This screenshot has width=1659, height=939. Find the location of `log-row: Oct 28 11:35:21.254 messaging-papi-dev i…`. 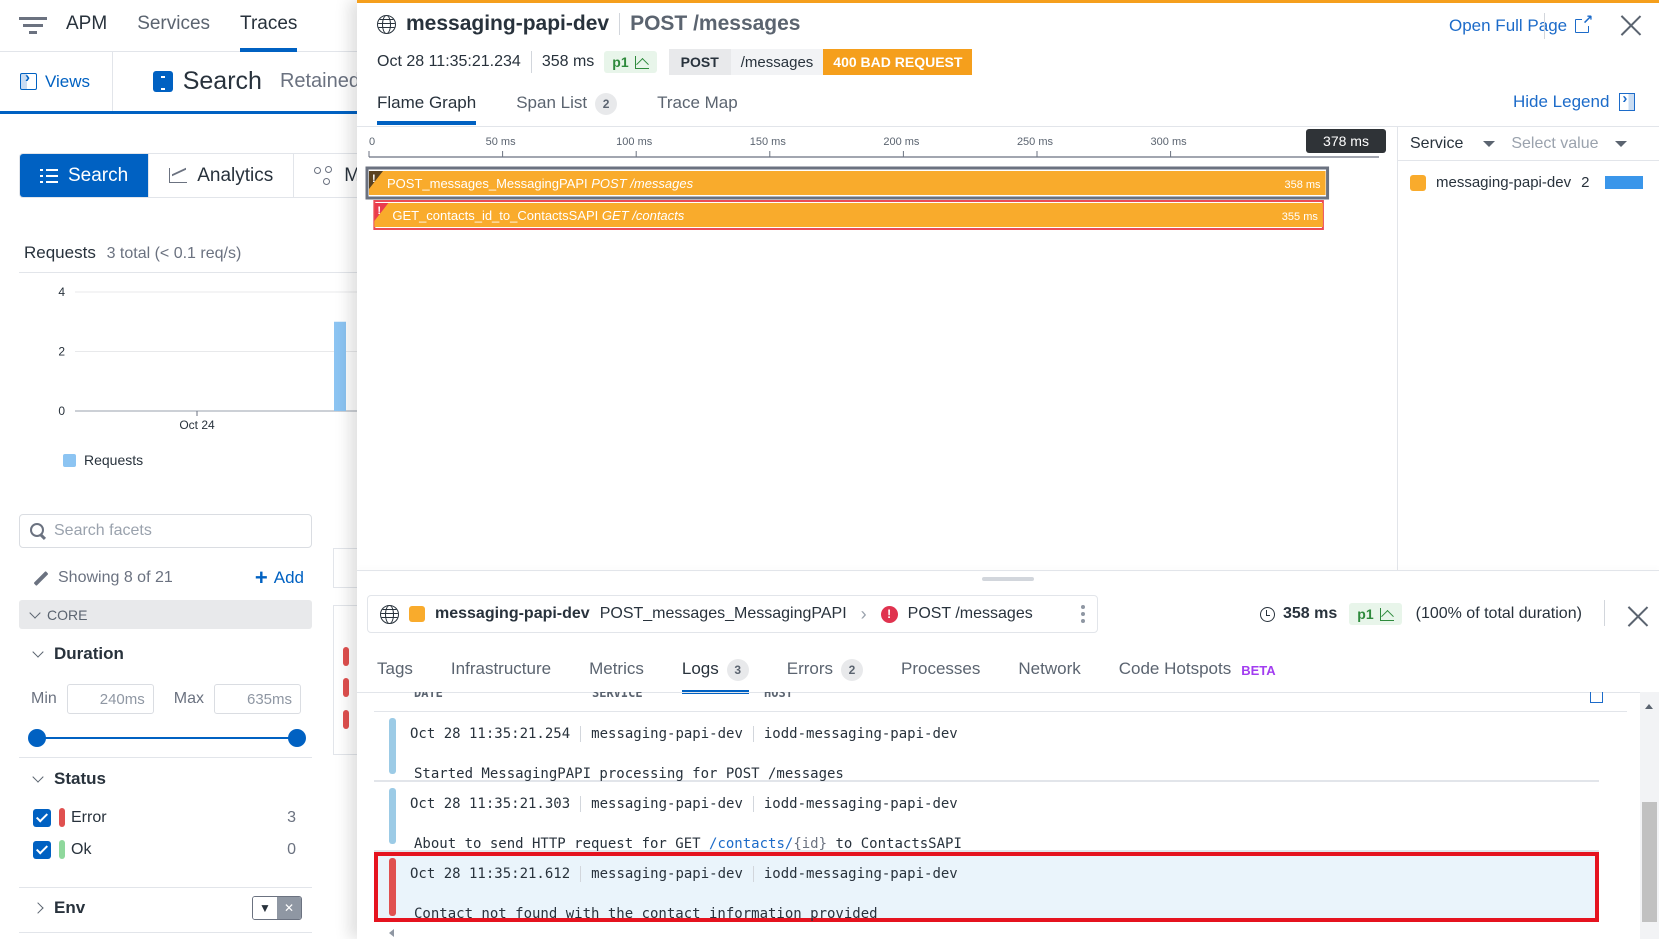

log-row: Oct 28 11:35:21.254 messaging-papi-dev i… is located at coordinates (986, 747).